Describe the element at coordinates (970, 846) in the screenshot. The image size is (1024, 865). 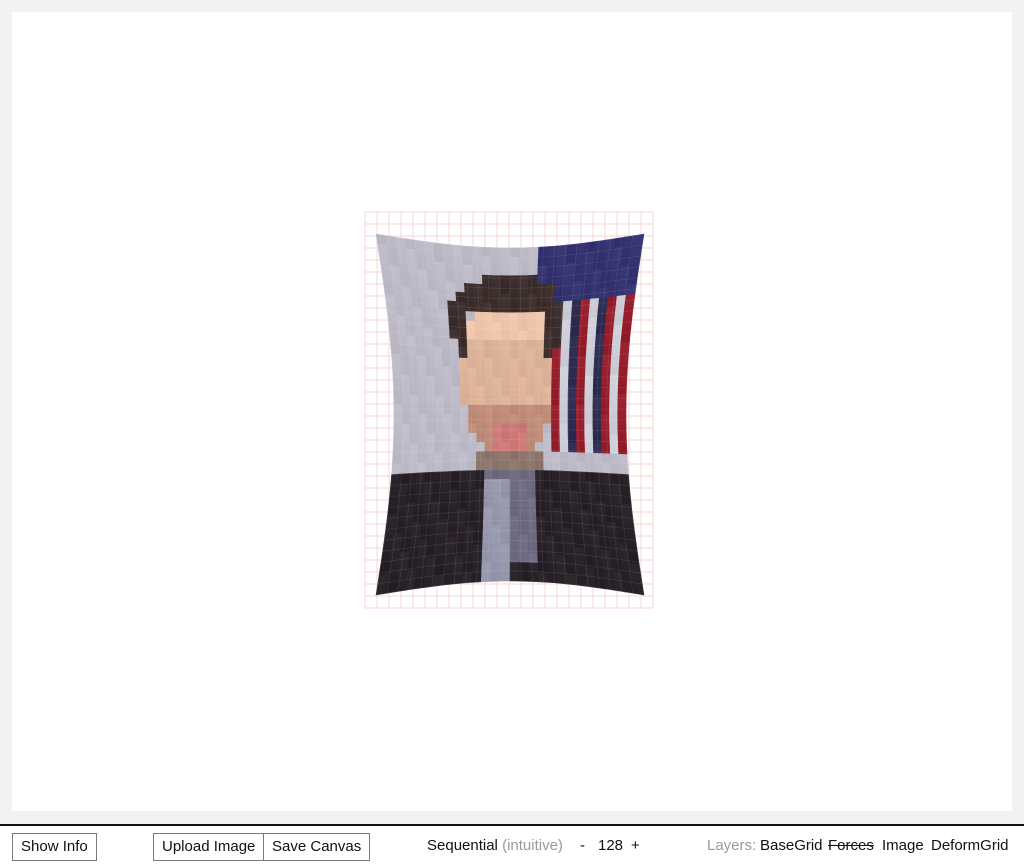
I see `layer-toggle-deformgrid: DeformGrid` at that location.